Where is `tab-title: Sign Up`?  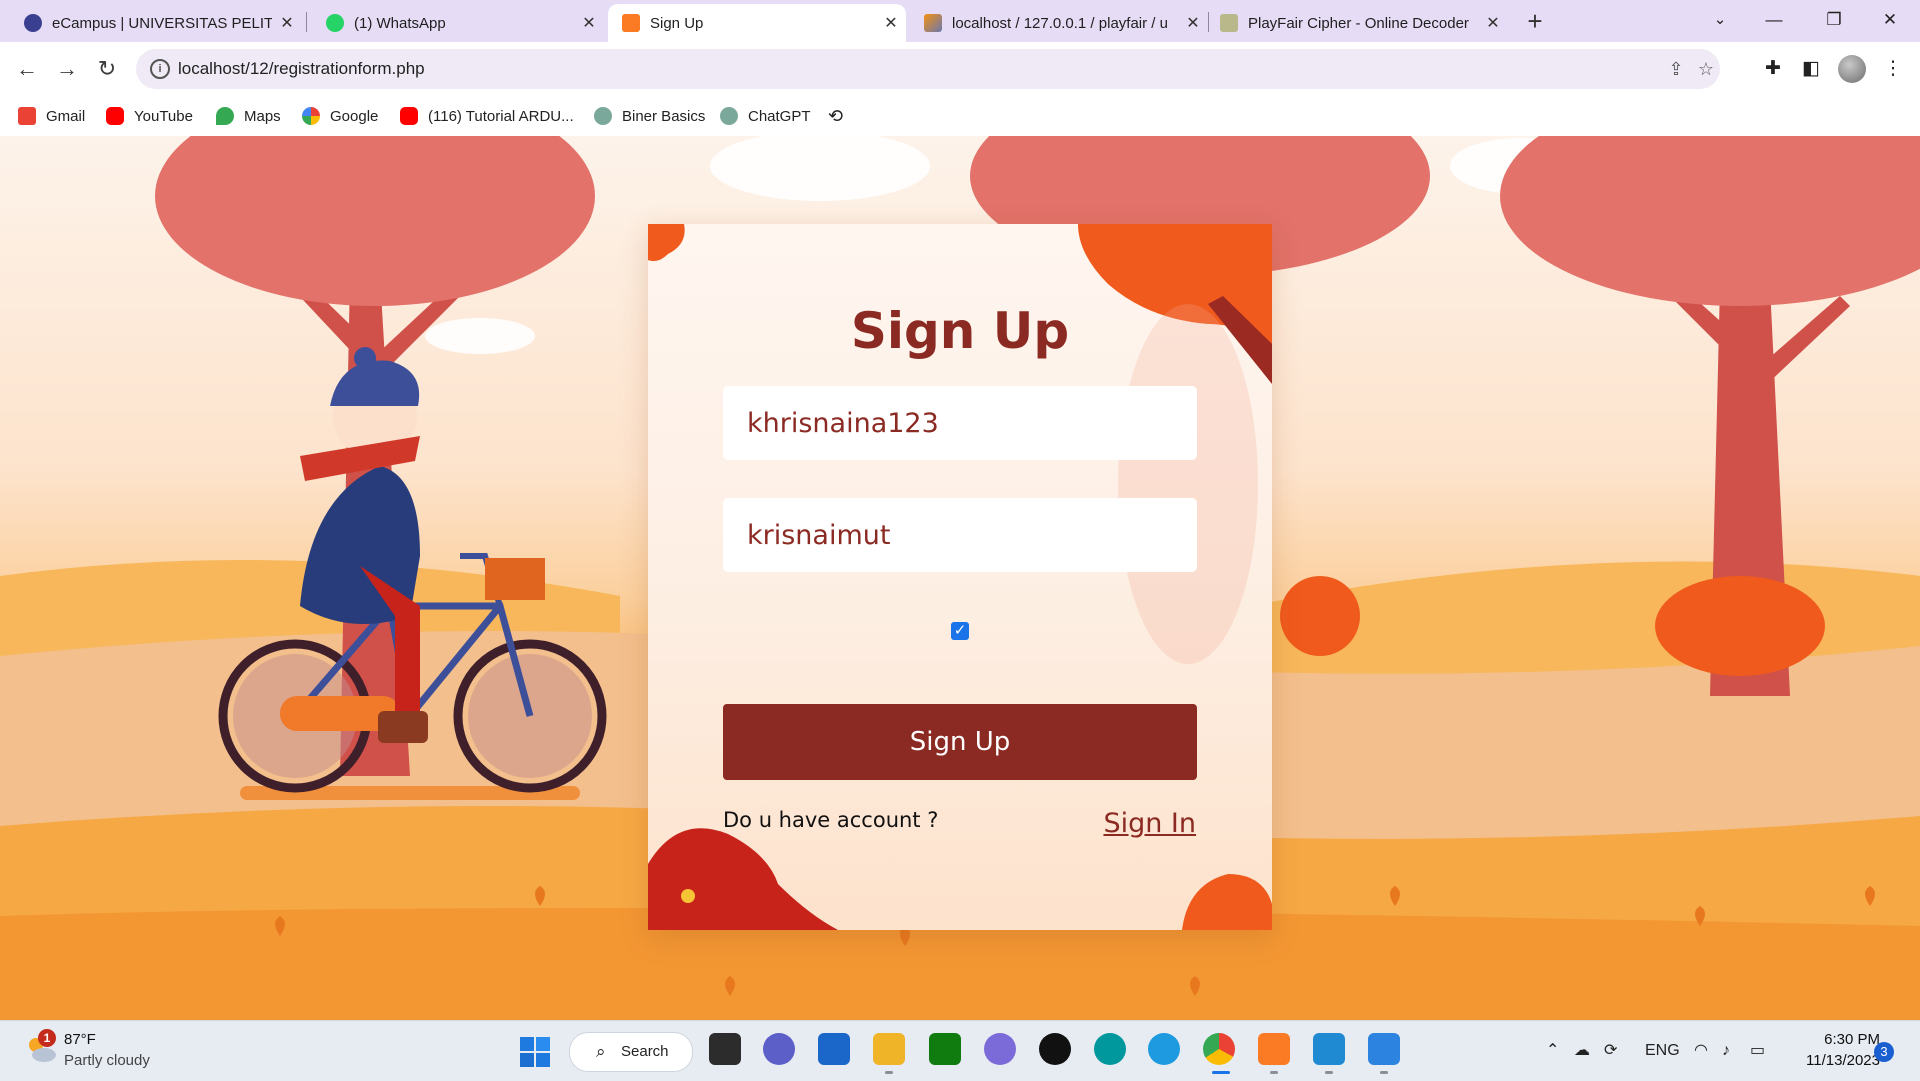 tab-title: Sign Up is located at coordinates (677, 23).